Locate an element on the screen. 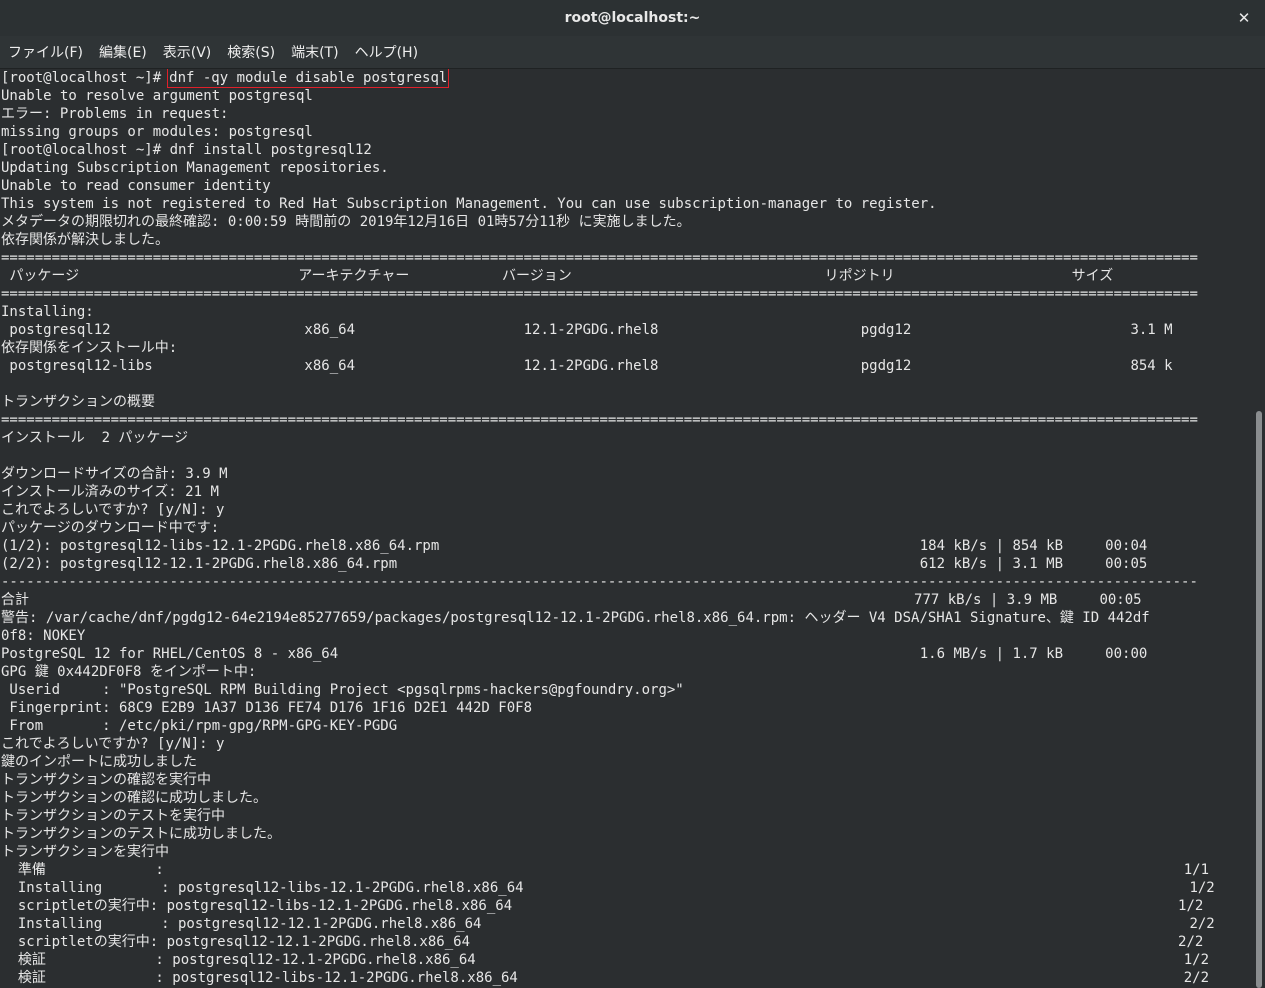 This screenshot has height=988, width=1265. menu-bar: ファイル(F) 編集(E) 表示(V) 検索(S) 端末(T) ヘルプ(H) is located at coordinates (632, 52).